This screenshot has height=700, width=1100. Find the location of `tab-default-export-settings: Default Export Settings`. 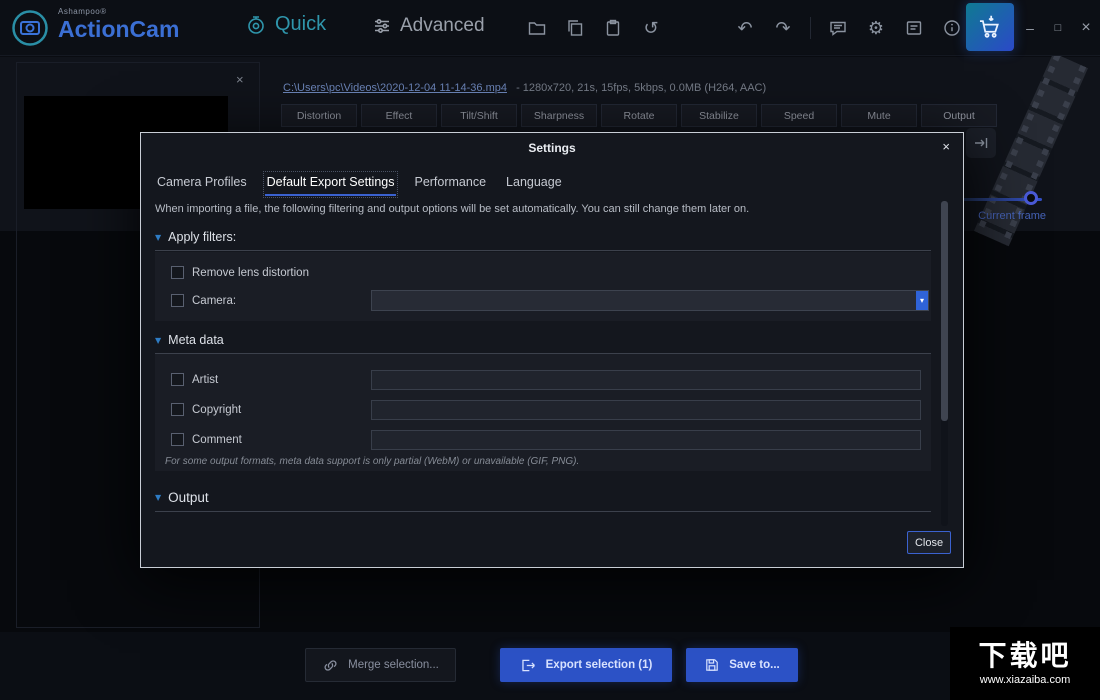

tab-default-export-settings: Default Export Settings is located at coordinates (330, 184).